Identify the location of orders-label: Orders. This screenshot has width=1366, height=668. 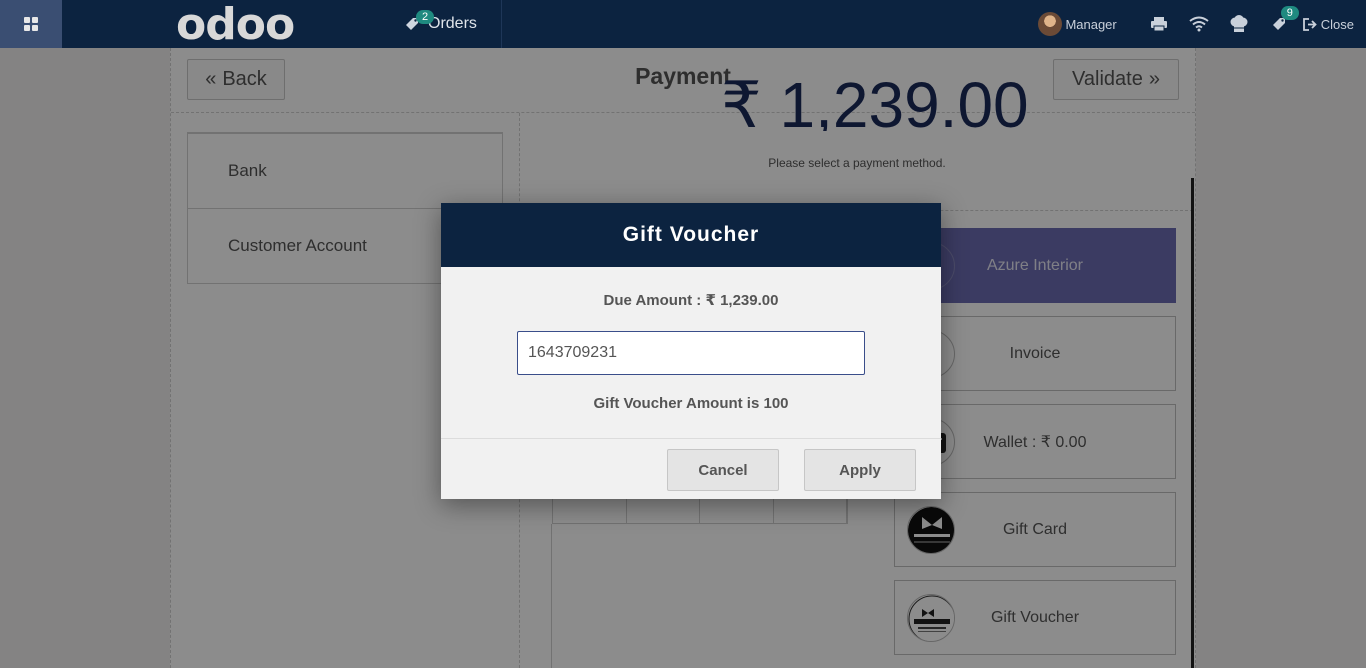
(452, 23).